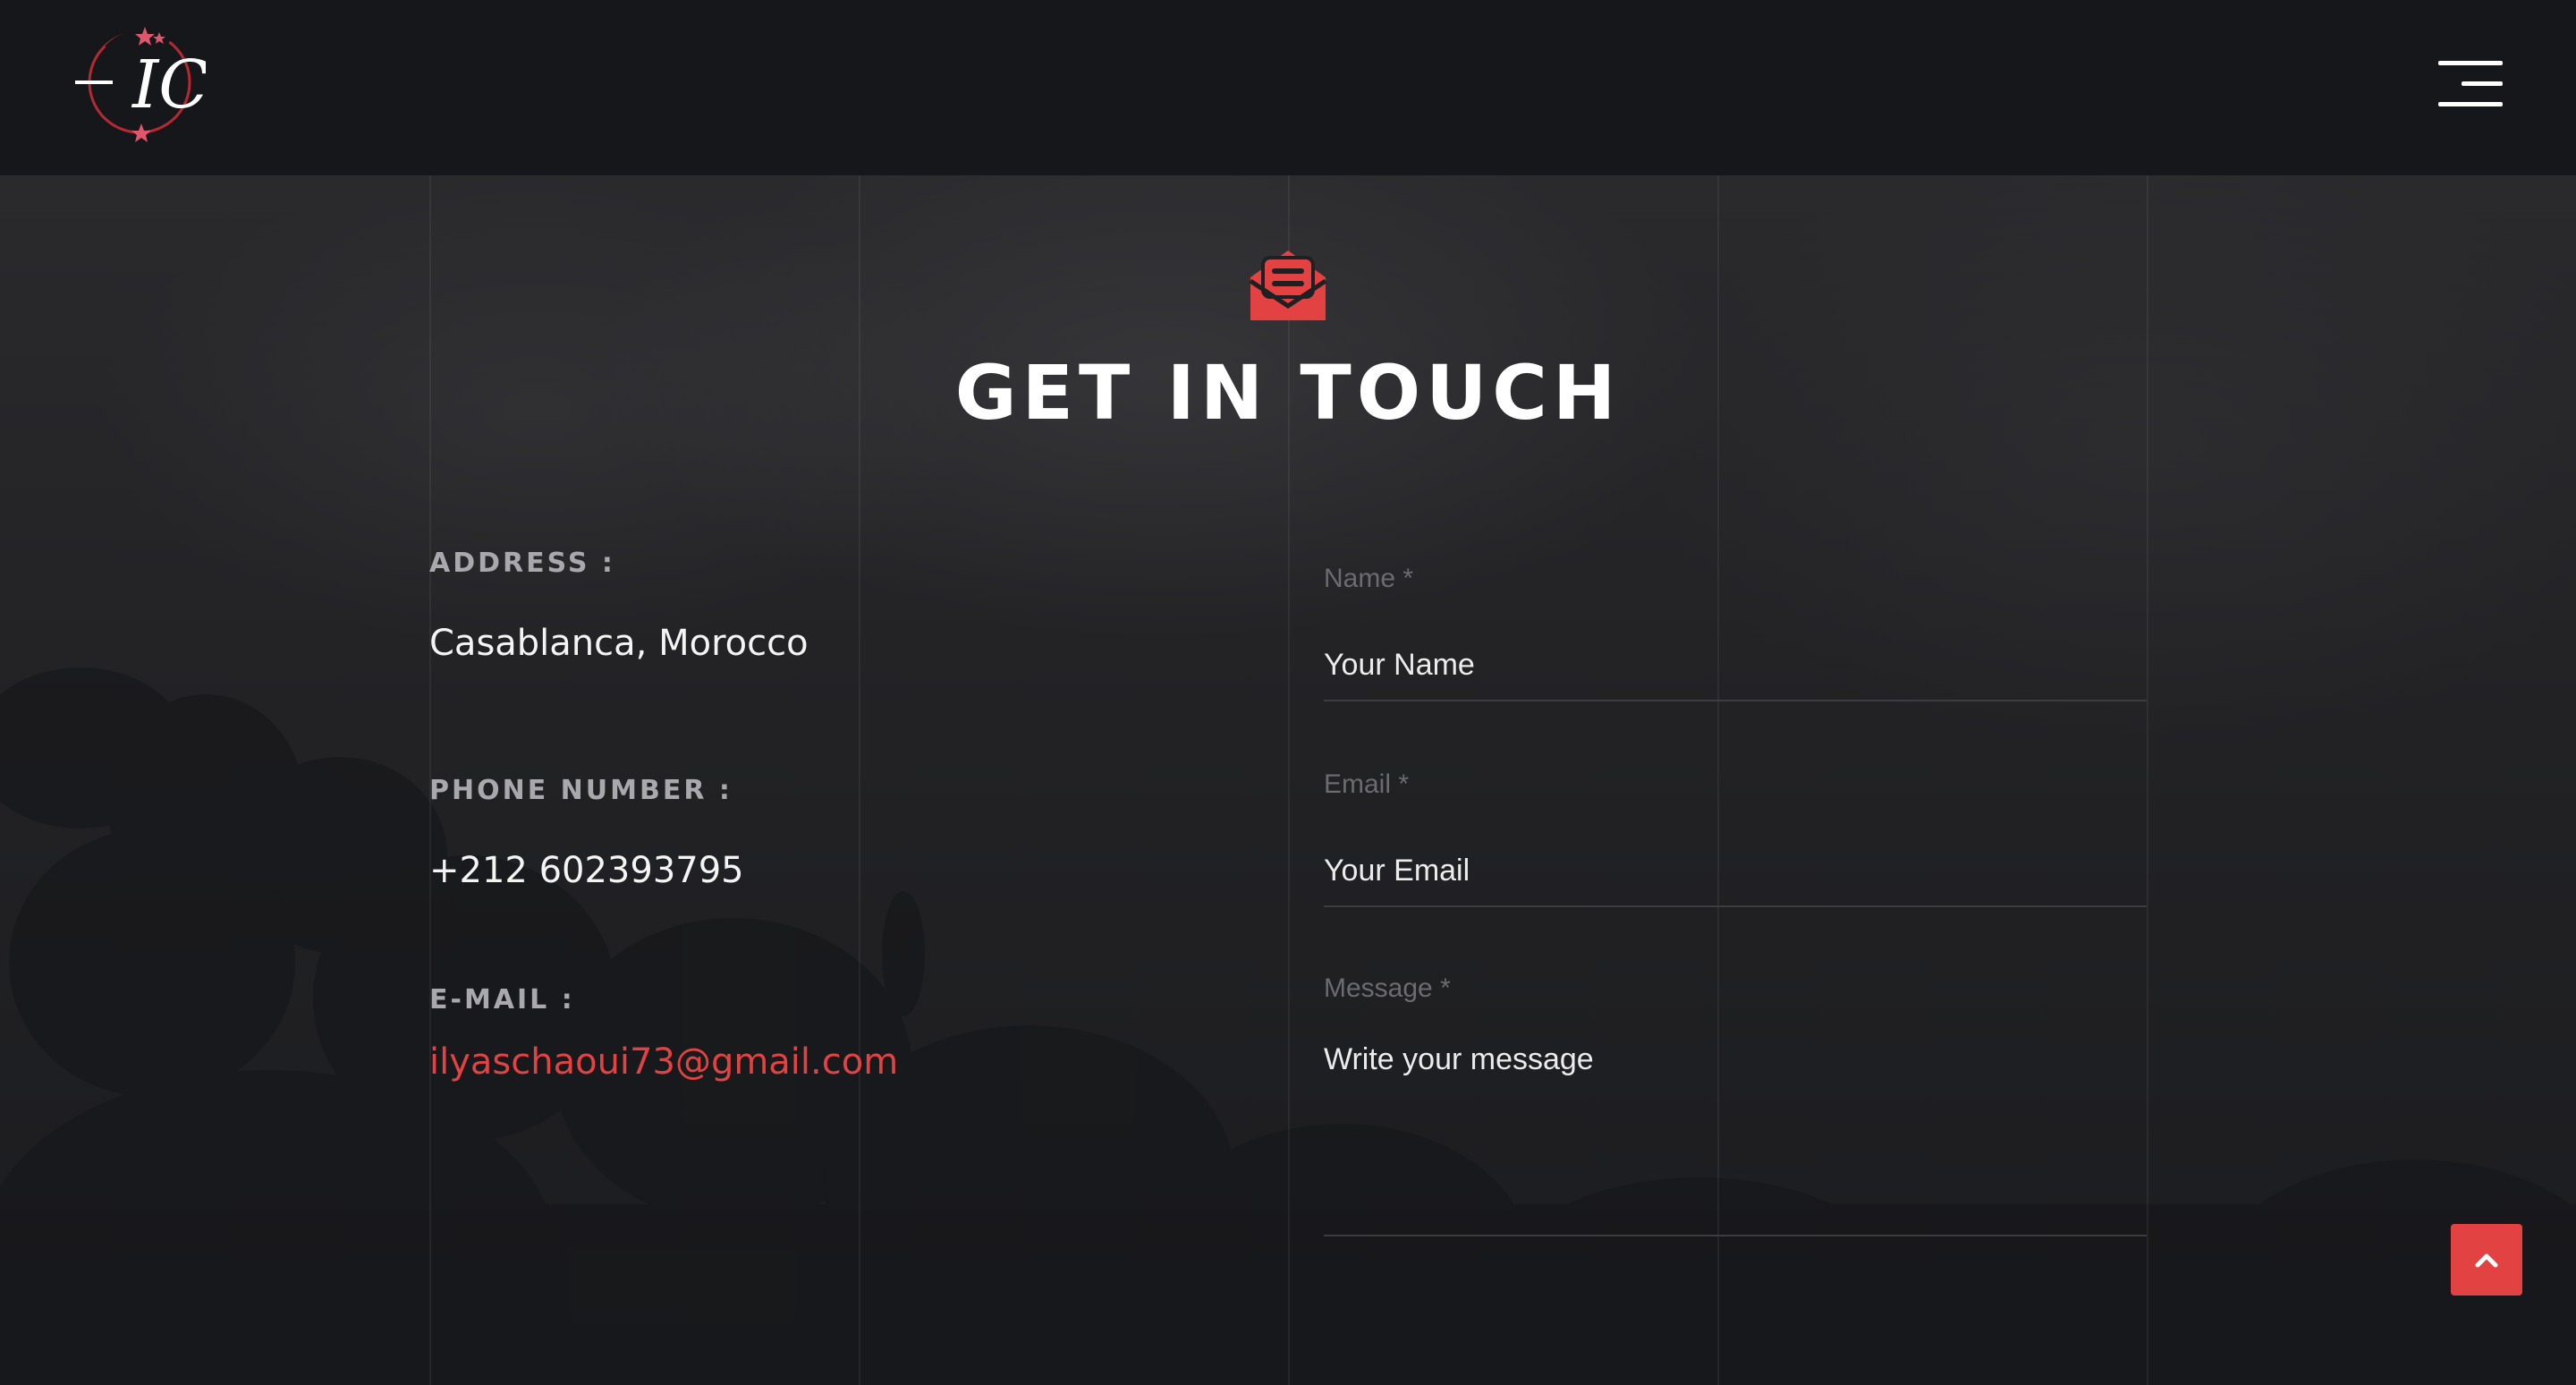  Describe the element at coordinates (1387, 988) in the screenshot. I see `message-field-label: Message *` at that location.